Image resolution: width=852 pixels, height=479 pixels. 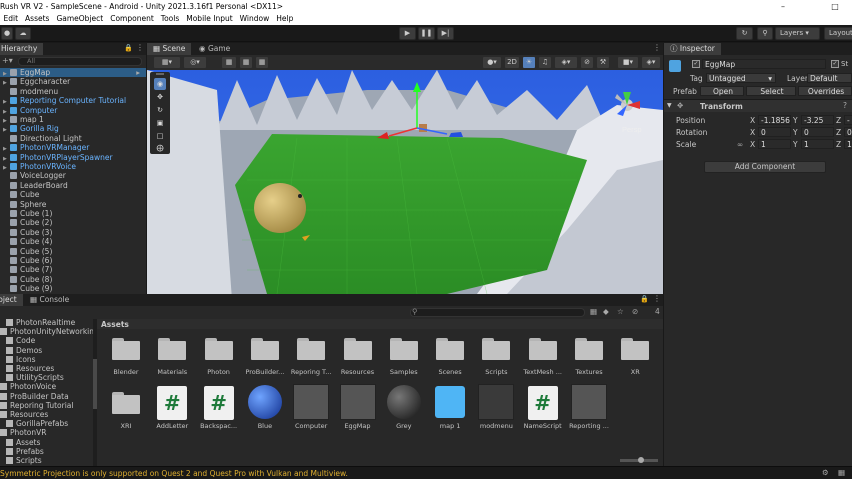 What do you see at coordinates (48, 359) in the screenshot?
I see `project-tree-item: Icons` at bounding box center [48, 359].